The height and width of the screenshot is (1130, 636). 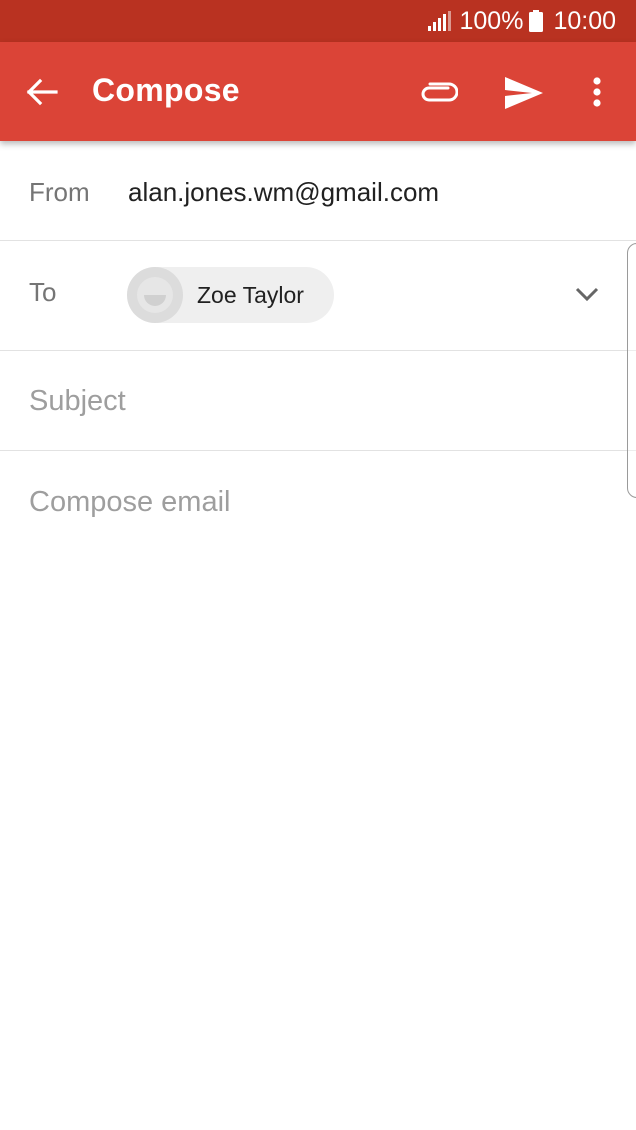 What do you see at coordinates (59, 192) in the screenshot?
I see `from-label: From` at bounding box center [59, 192].